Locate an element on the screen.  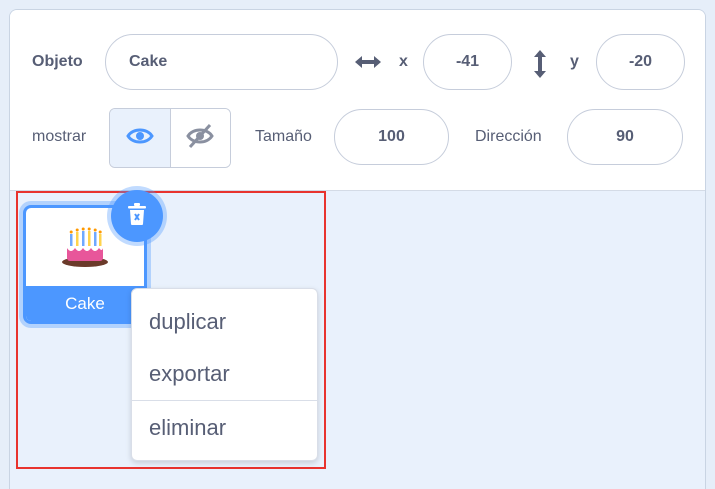
y-position-icon is located at coordinates (540, 64).